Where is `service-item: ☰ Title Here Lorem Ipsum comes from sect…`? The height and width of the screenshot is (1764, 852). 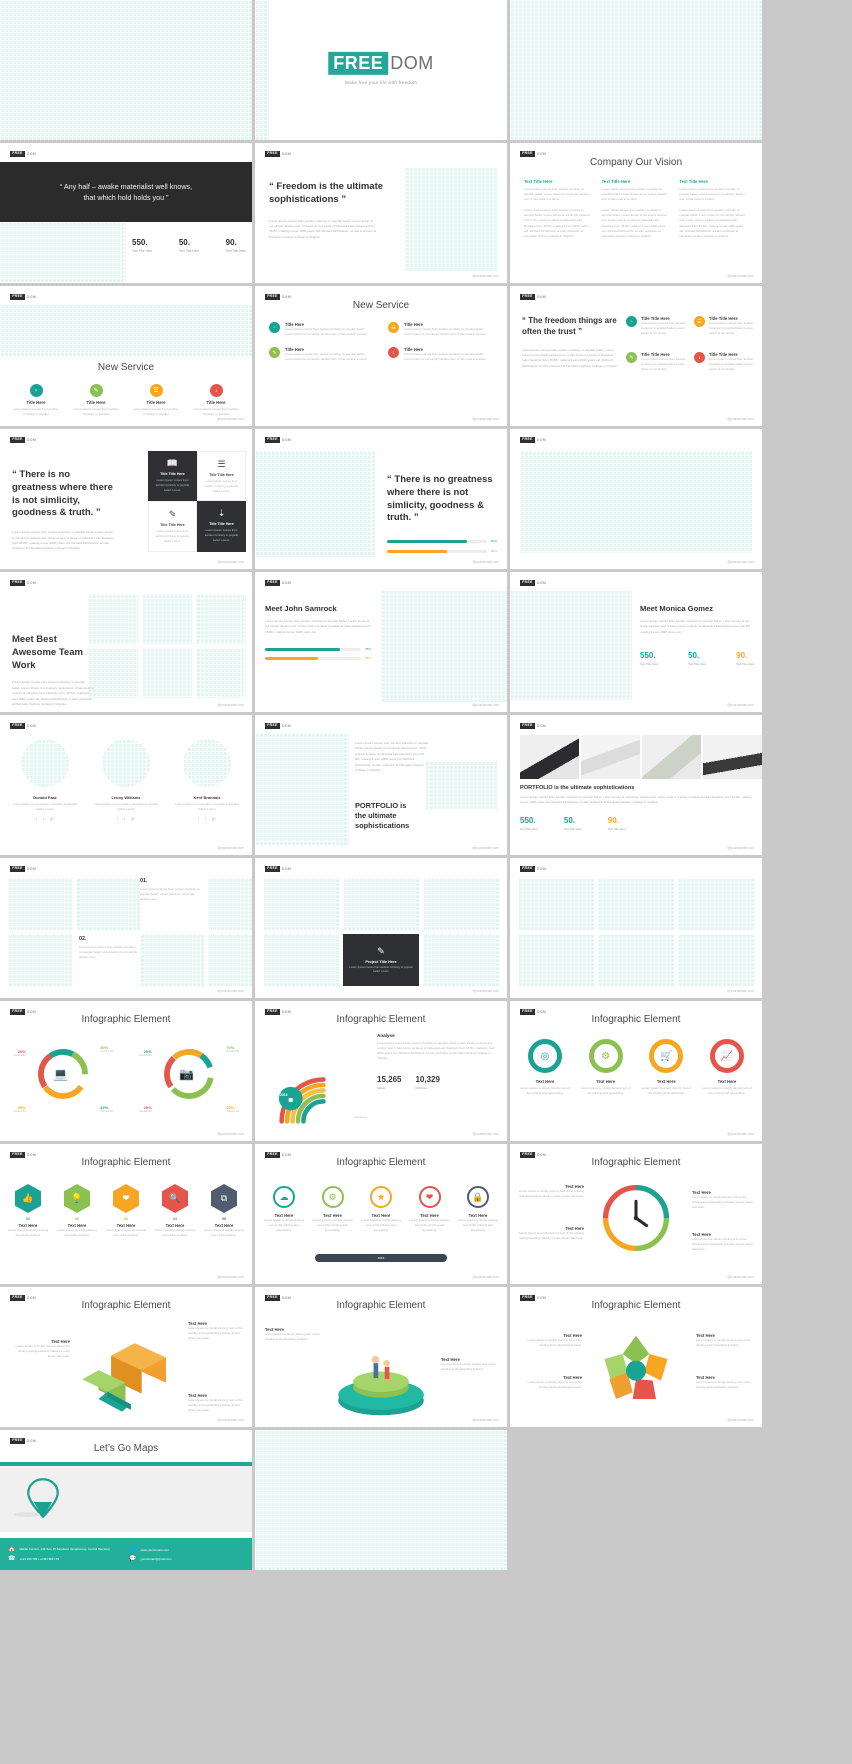 service-item: ☰ Title Here Lorem Ipsum comes from sect… is located at coordinates (156, 400).